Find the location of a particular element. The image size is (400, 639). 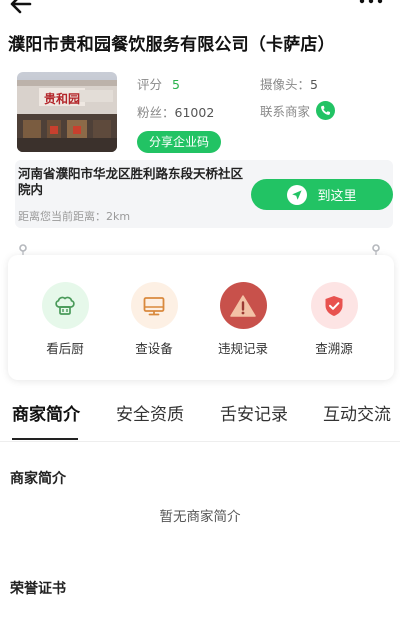

function-label: 看后厨 is located at coordinates (65, 348).